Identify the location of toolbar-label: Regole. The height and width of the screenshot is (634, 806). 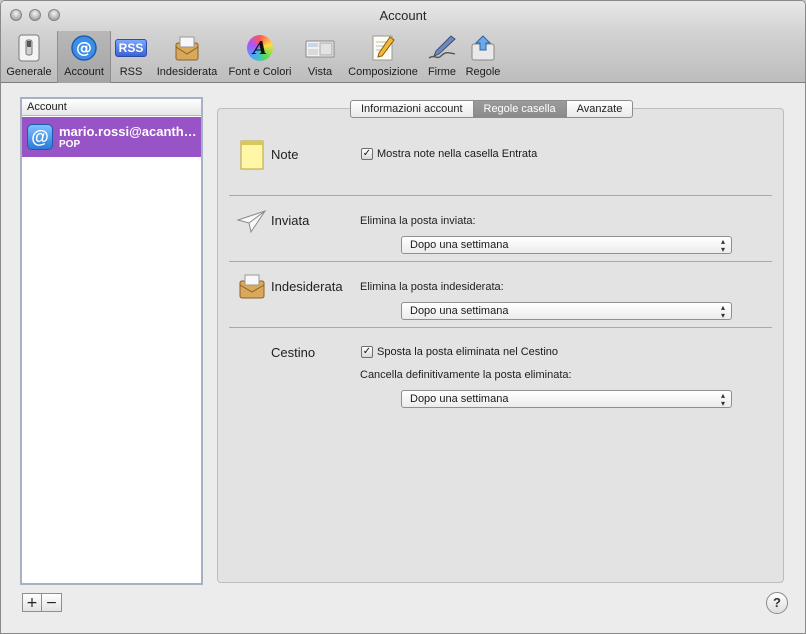
(483, 72).